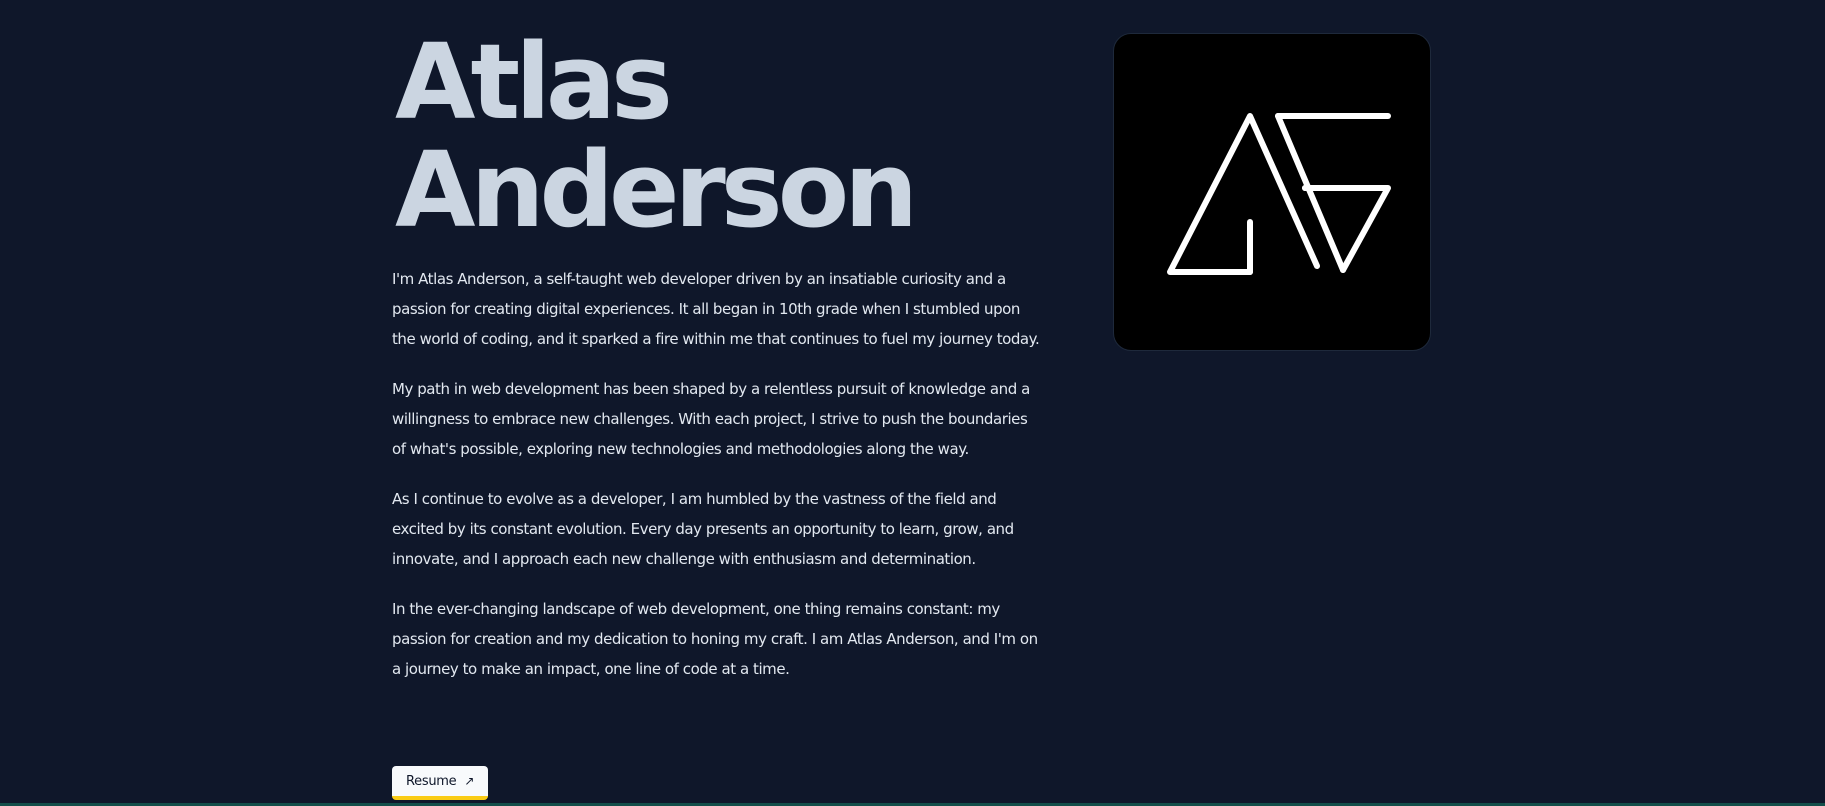  I want to click on logo-card, so click(1272, 192).